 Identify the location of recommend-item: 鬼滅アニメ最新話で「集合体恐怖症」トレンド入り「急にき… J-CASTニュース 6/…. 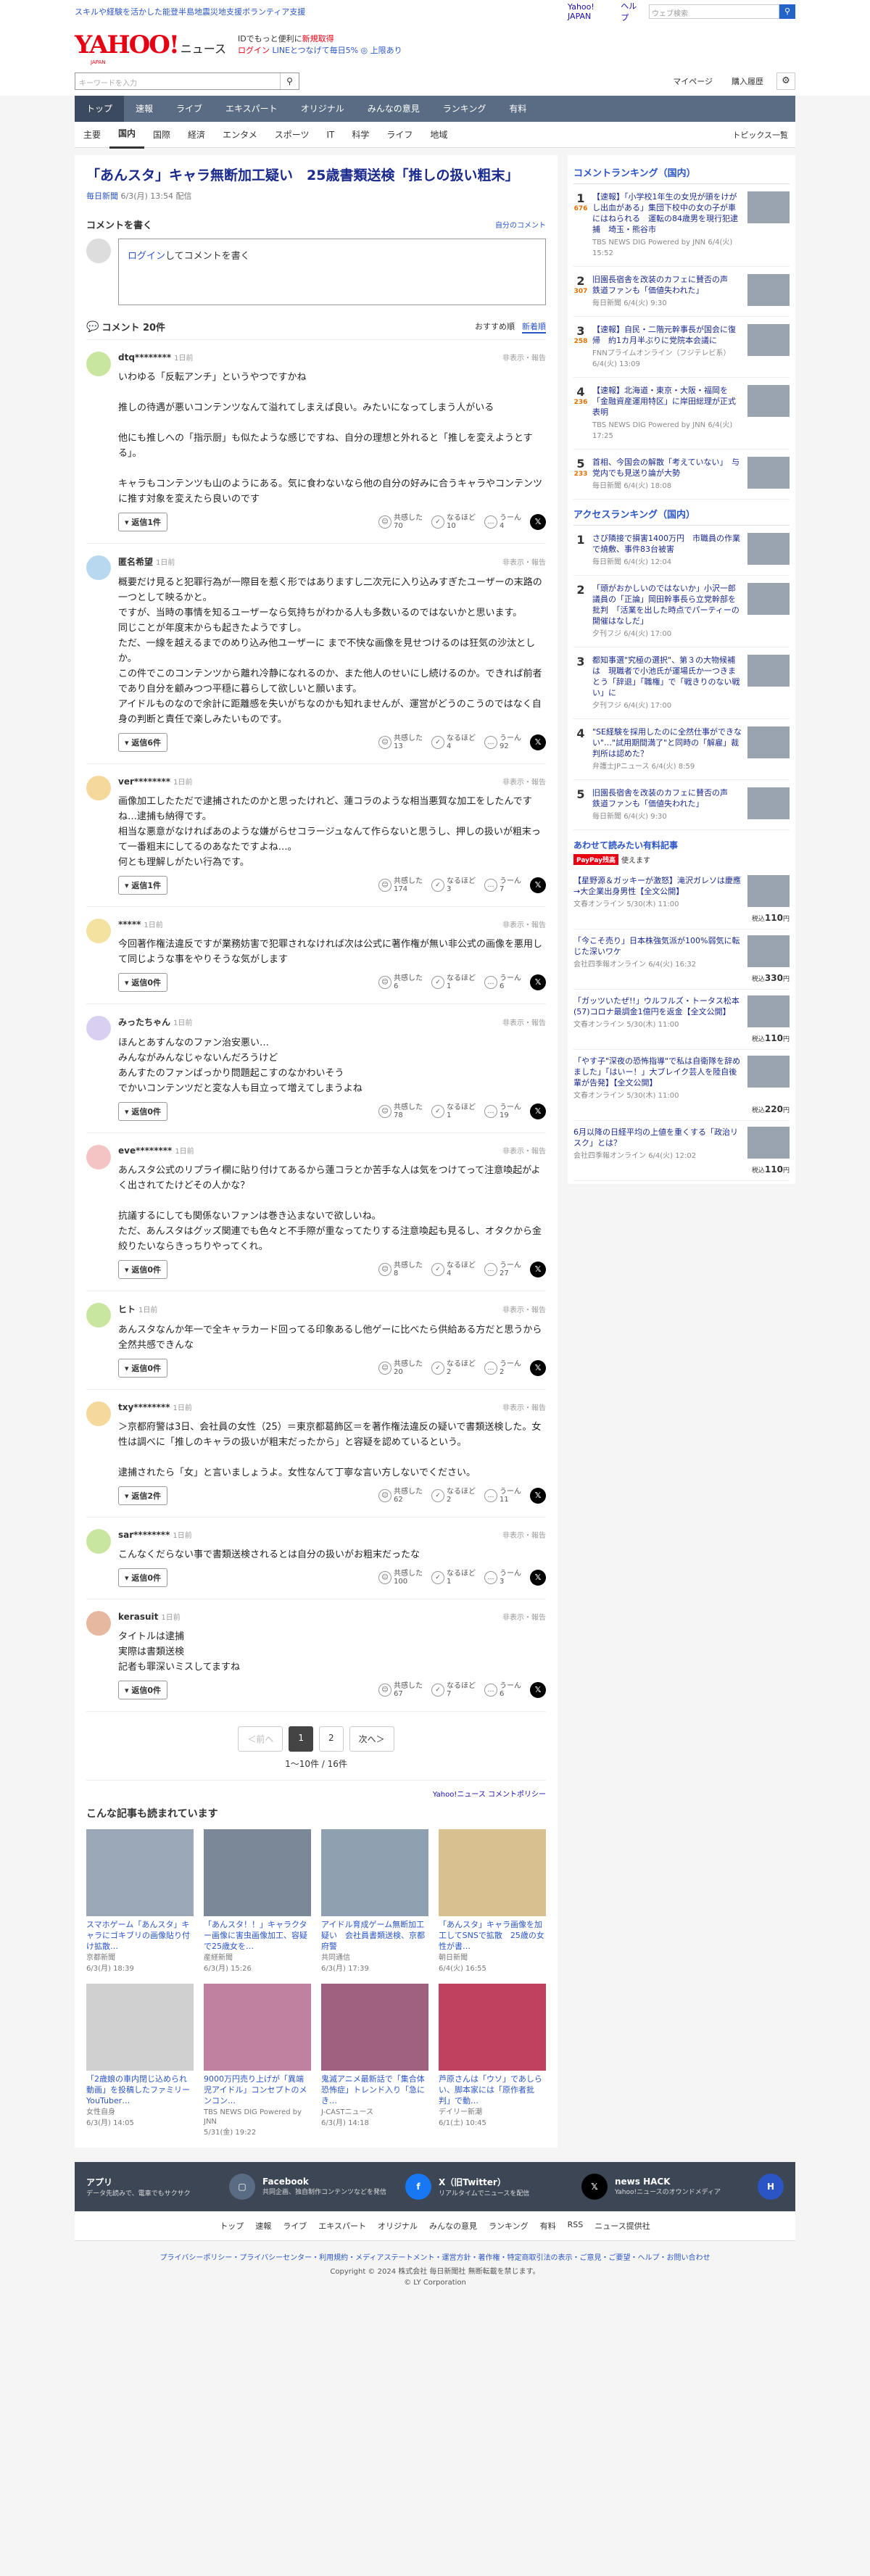
(374, 2061).